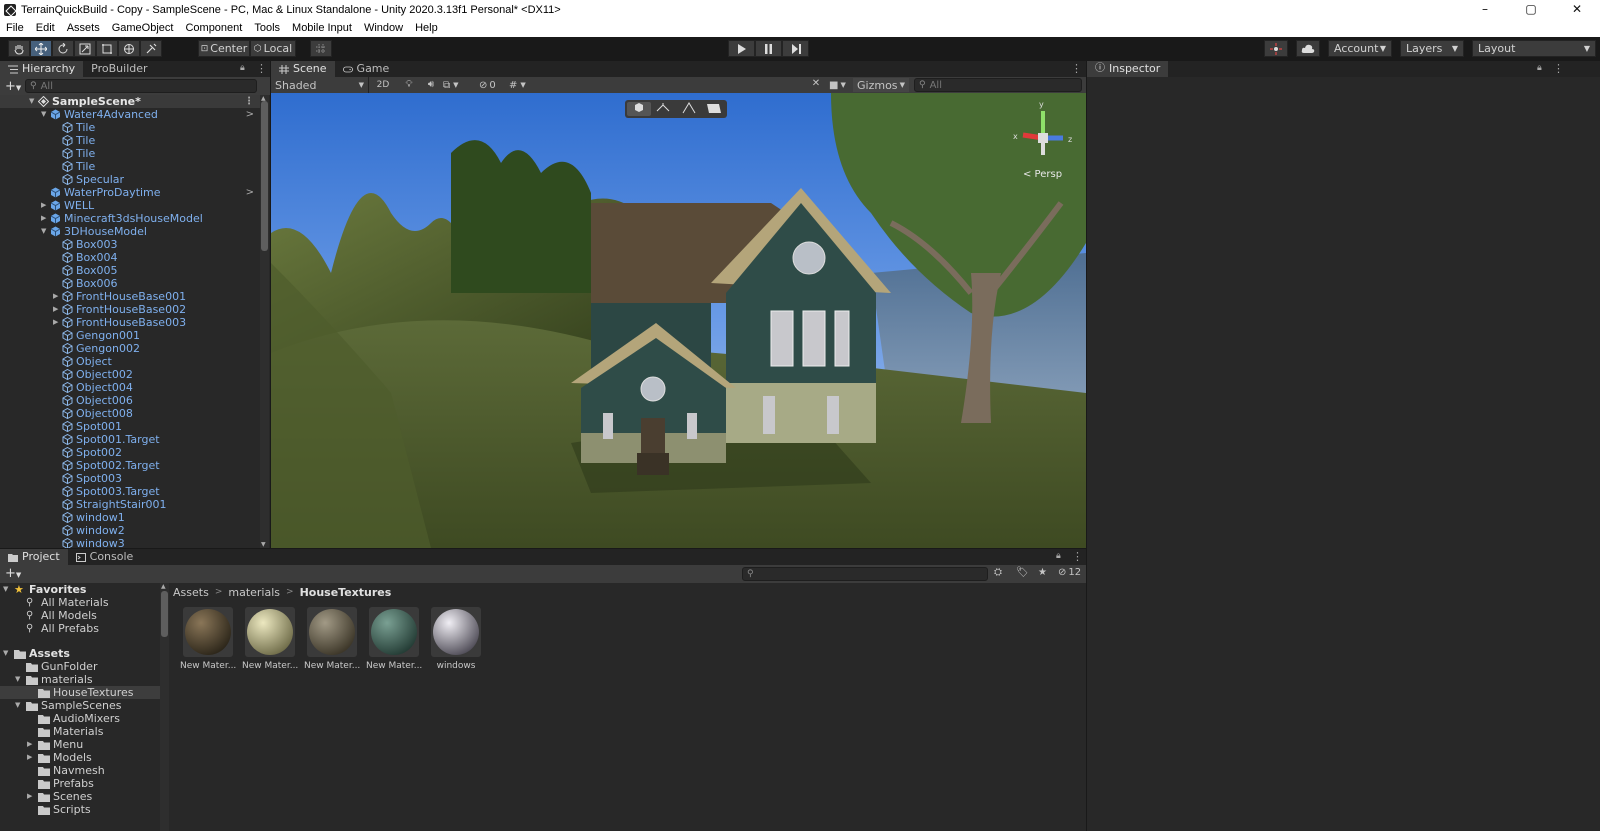 The image size is (1600, 831). I want to click on hierarchy-row: Specular, so click(130, 179).